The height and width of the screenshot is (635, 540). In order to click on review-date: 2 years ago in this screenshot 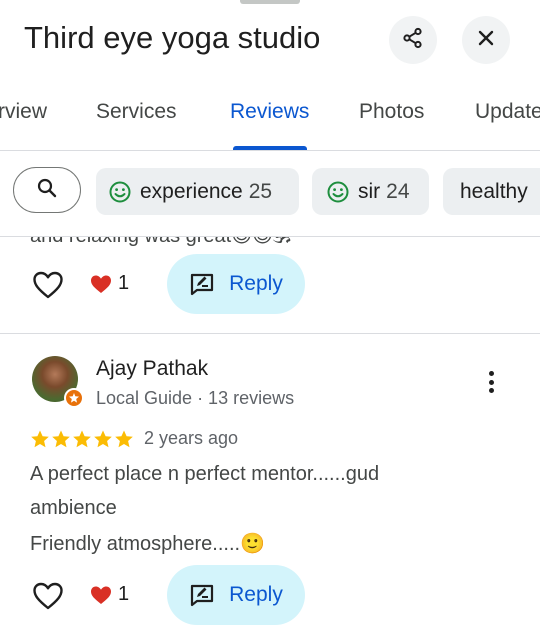, I will do `click(191, 438)`.